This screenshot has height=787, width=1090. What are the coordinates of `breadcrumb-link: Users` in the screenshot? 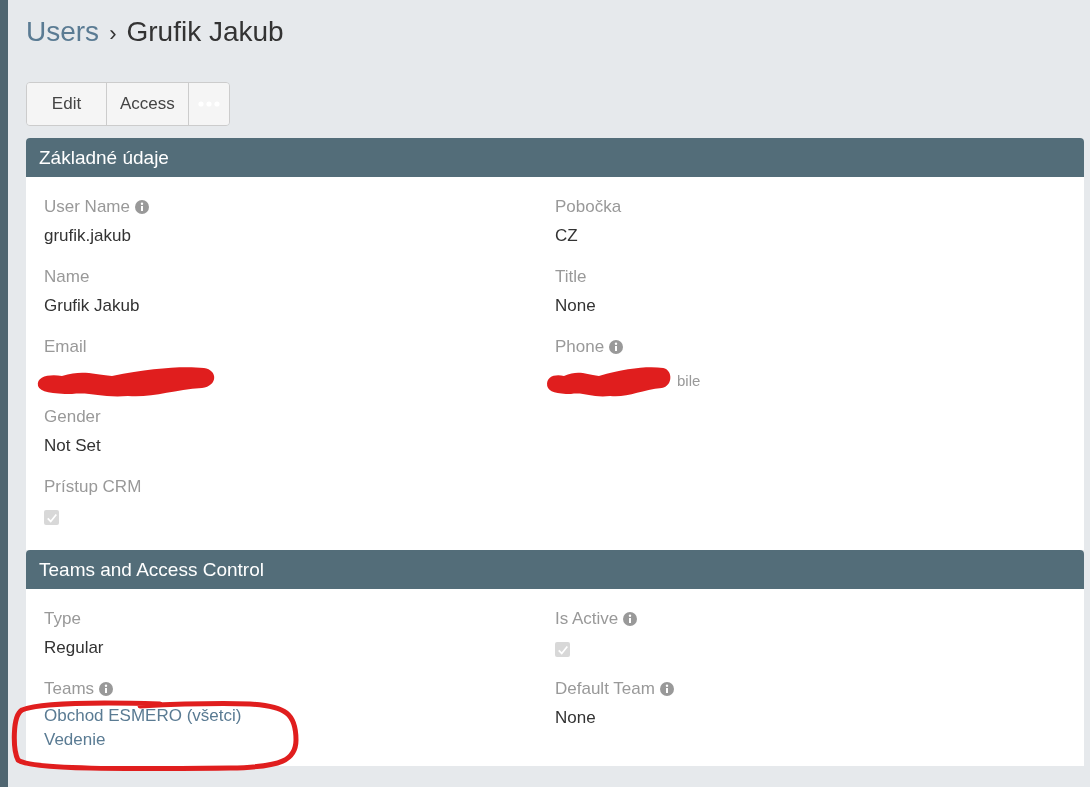 It's located at (63, 32).